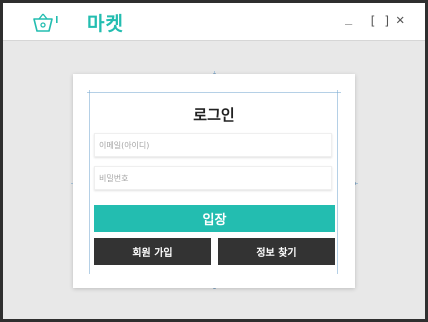  Describe the element at coordinates (380, 21) in the screenshot. I see `maximize-button: [ ]` at that location.